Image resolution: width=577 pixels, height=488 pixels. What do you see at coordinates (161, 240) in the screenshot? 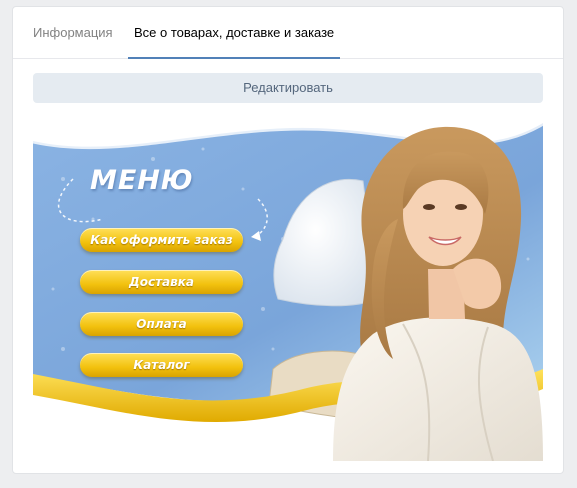
I see `how-to-order-button: Как оформить заказ` at bounding box center [161, 240].